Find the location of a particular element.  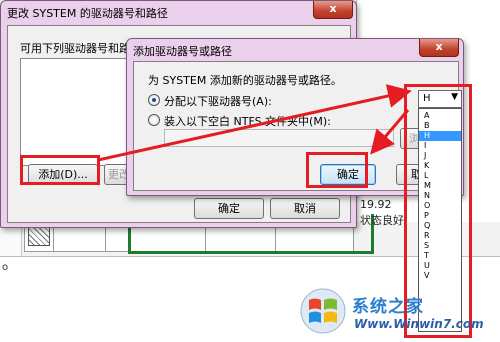

arrow-combo-to-ok is located at coordinates (390, 132).